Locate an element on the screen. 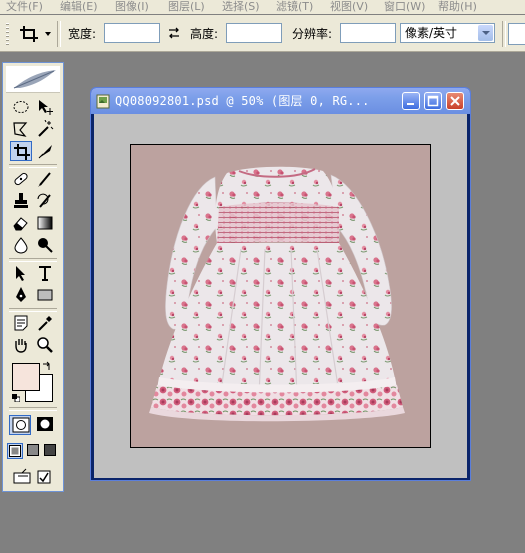  screen-mode-icon is located at coordinates (50, 450).